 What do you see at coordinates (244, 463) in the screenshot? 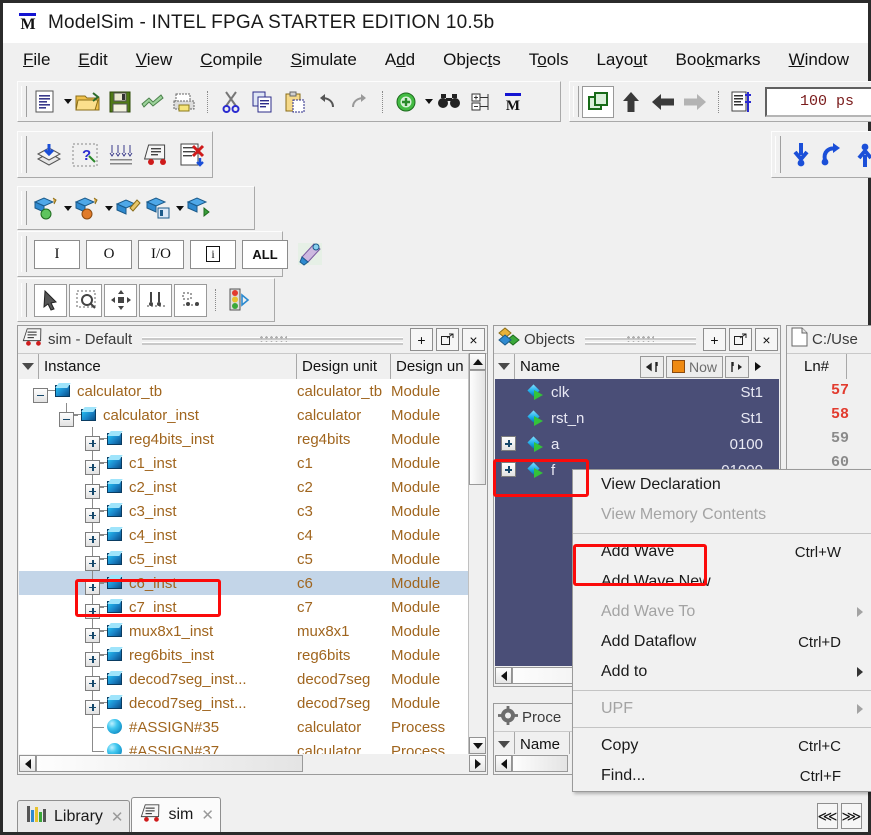
I see `table-row: c1_inst c1 Module` at bounding box center [244, 463].